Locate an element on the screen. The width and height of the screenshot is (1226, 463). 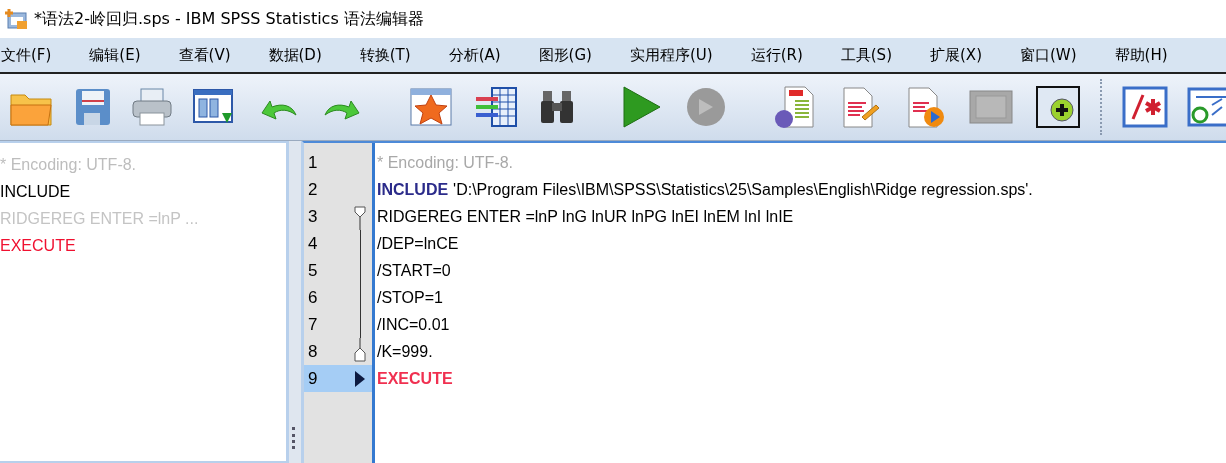
app-icon is located at coordinates (16, 19).